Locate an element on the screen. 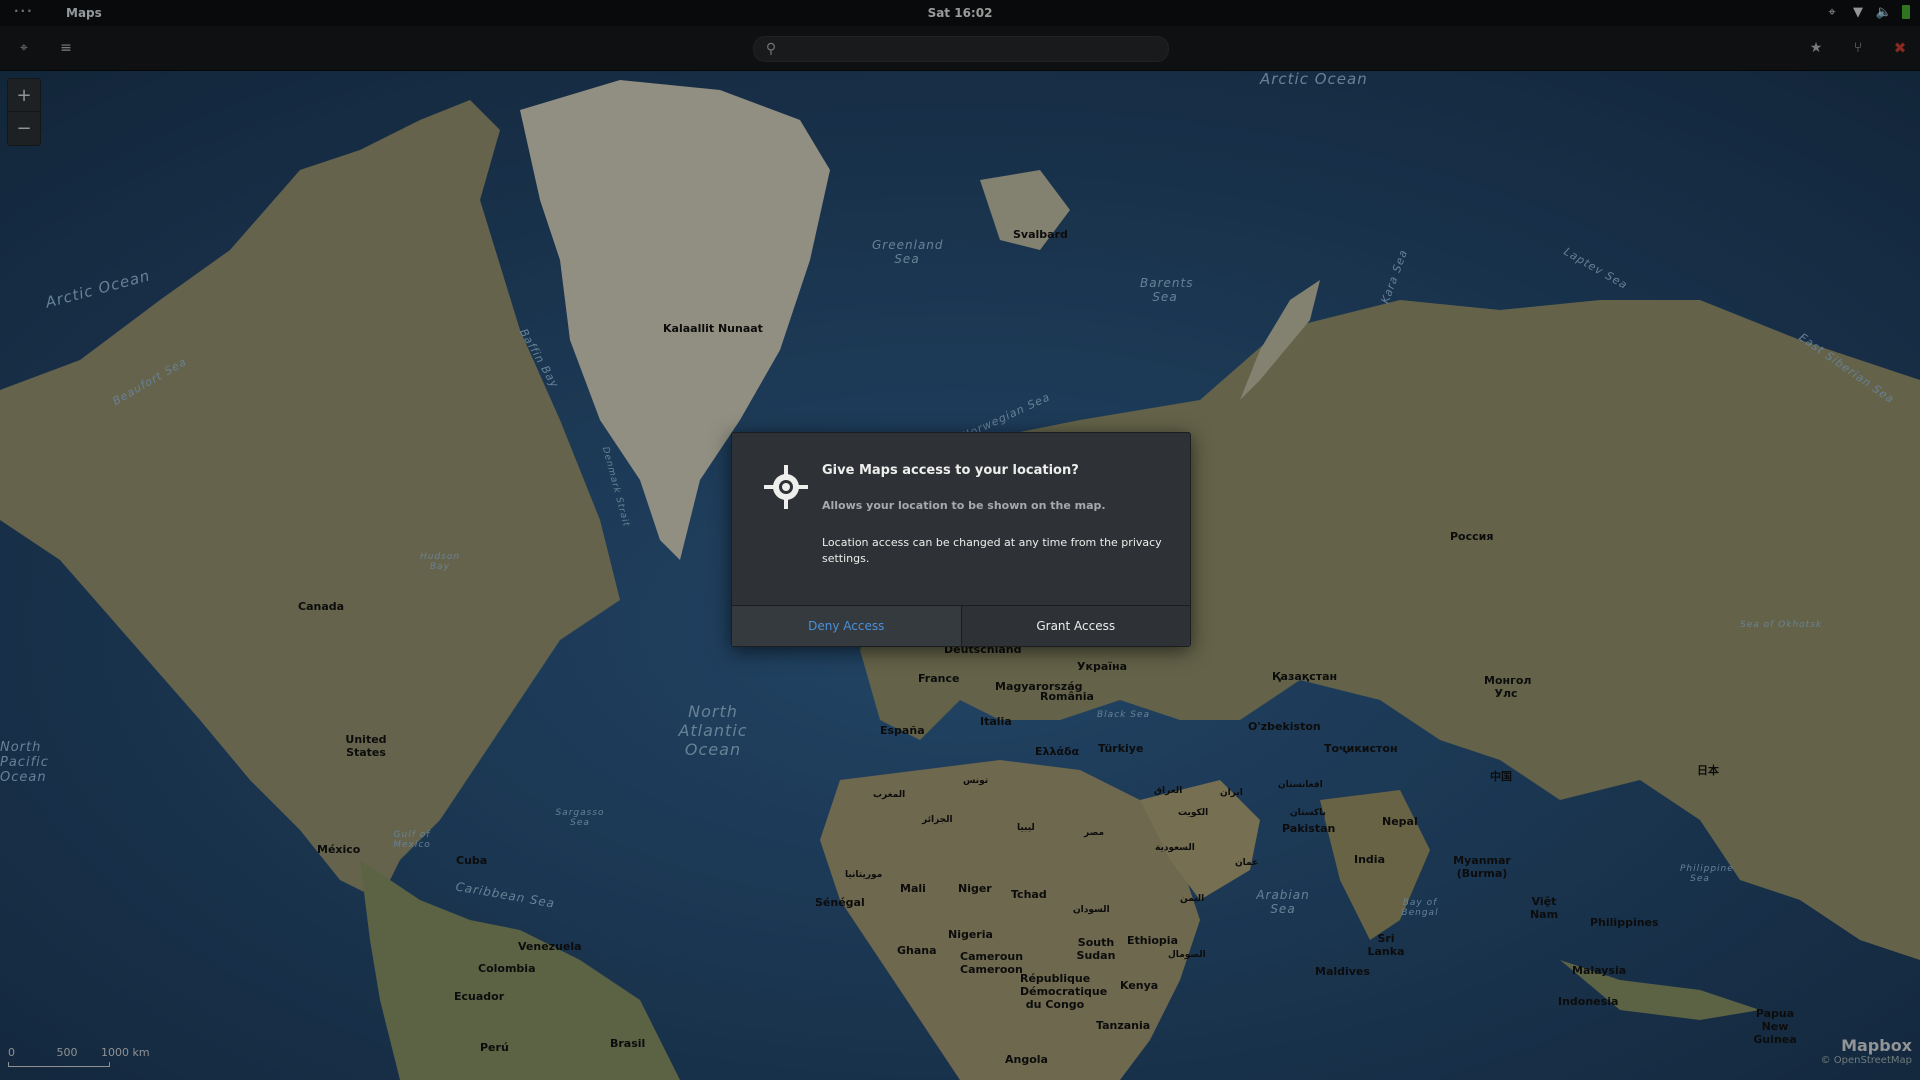 This screenshot has height=1080, width=1920. dialog-title: Give Maps access to your location? is located at coordinates (950, 470).